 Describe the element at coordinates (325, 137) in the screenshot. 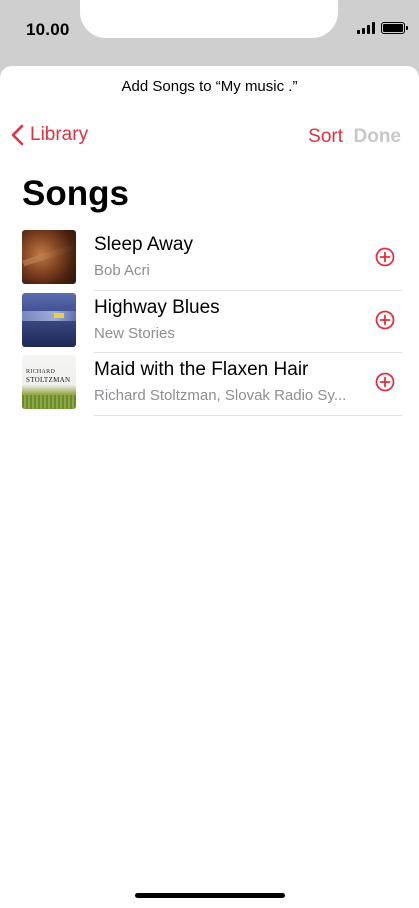

I see `sort-button: Sort` at that location.